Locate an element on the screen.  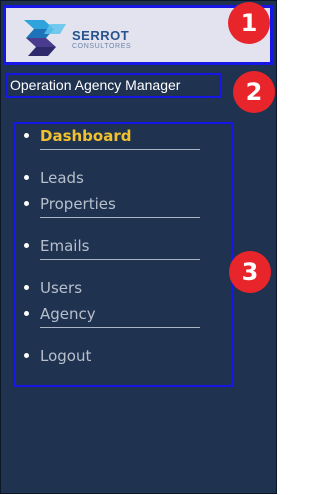
nav-label: Properties is located at coordinates (78, 204).